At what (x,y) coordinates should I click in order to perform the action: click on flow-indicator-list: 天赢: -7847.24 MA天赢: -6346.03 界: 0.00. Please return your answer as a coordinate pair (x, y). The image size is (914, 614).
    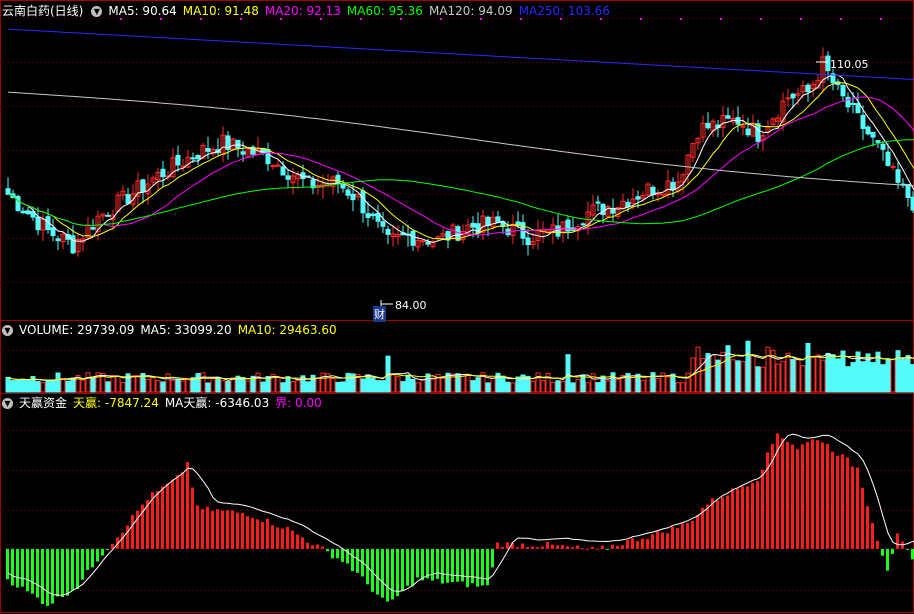
    Looking at the image, I should click on (200, 403).